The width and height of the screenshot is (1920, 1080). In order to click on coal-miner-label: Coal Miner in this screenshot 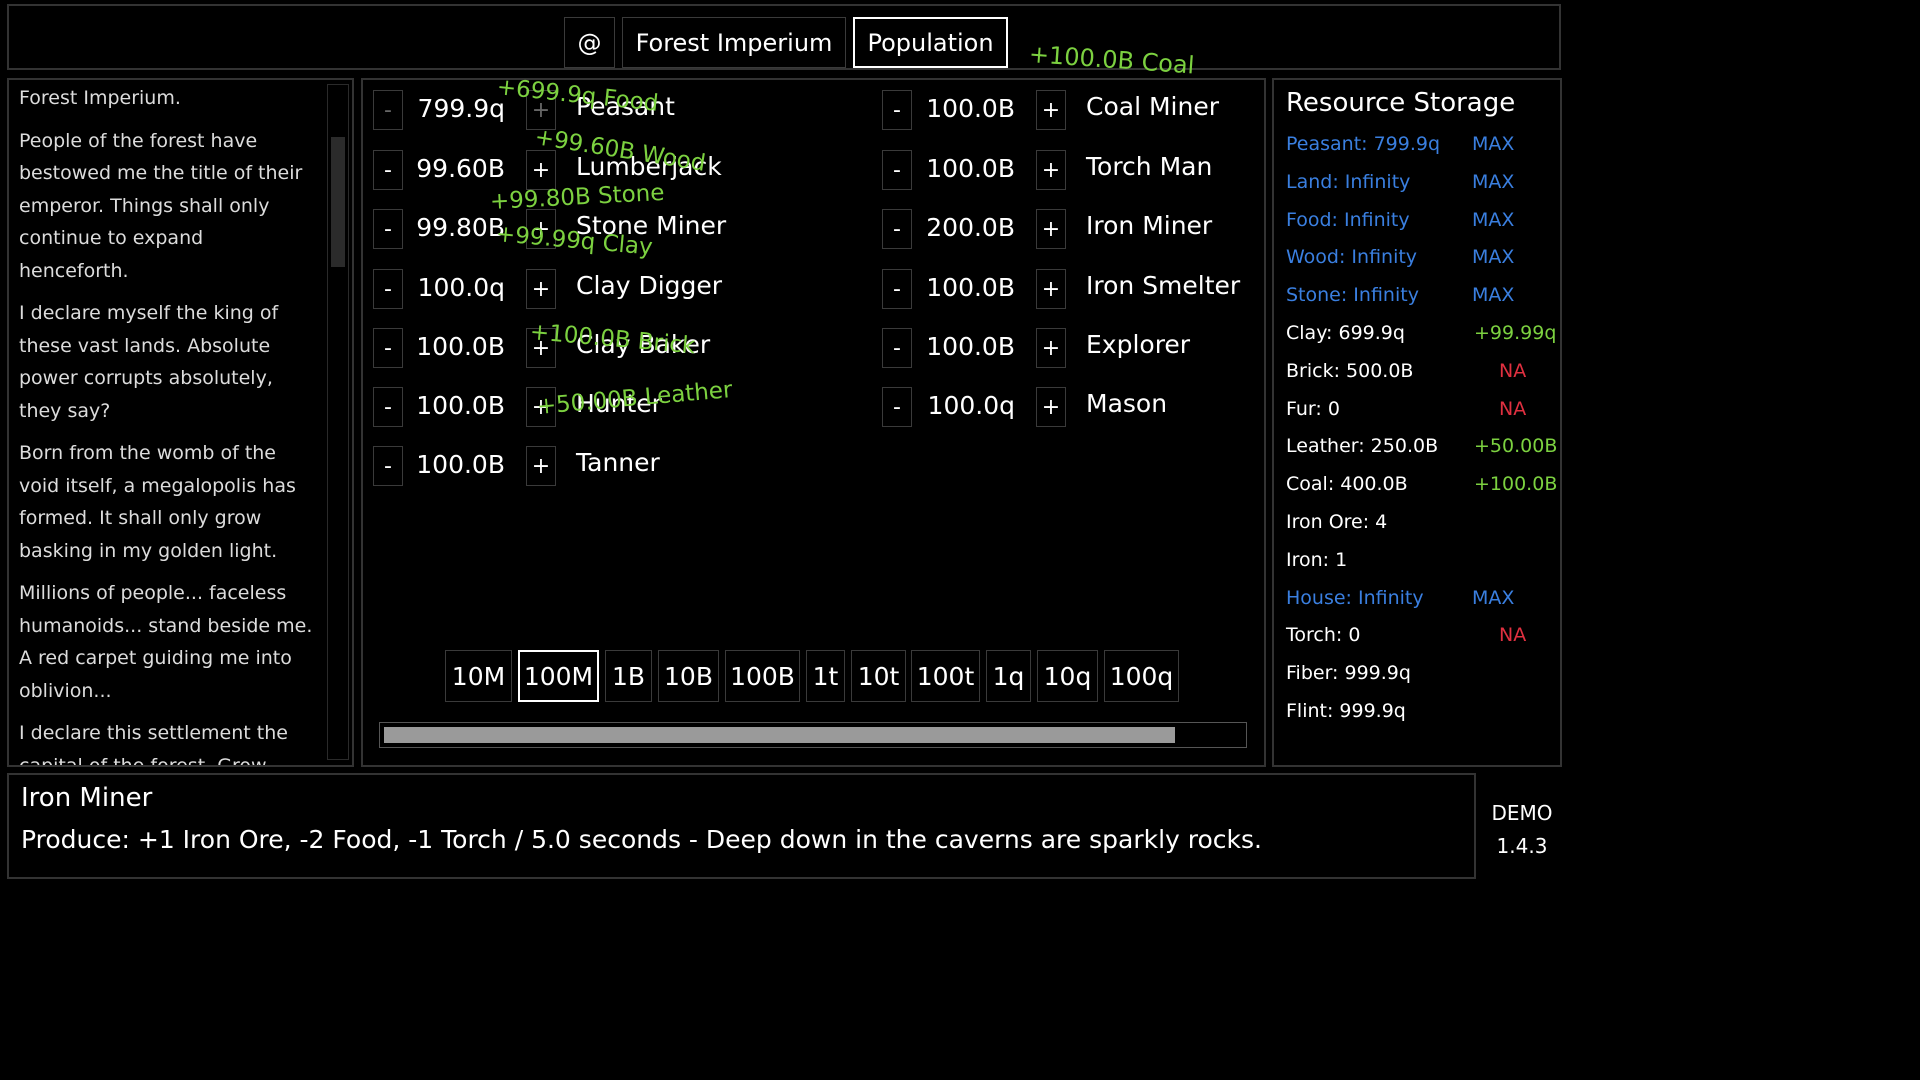, I will do `click(1152, 106)`.